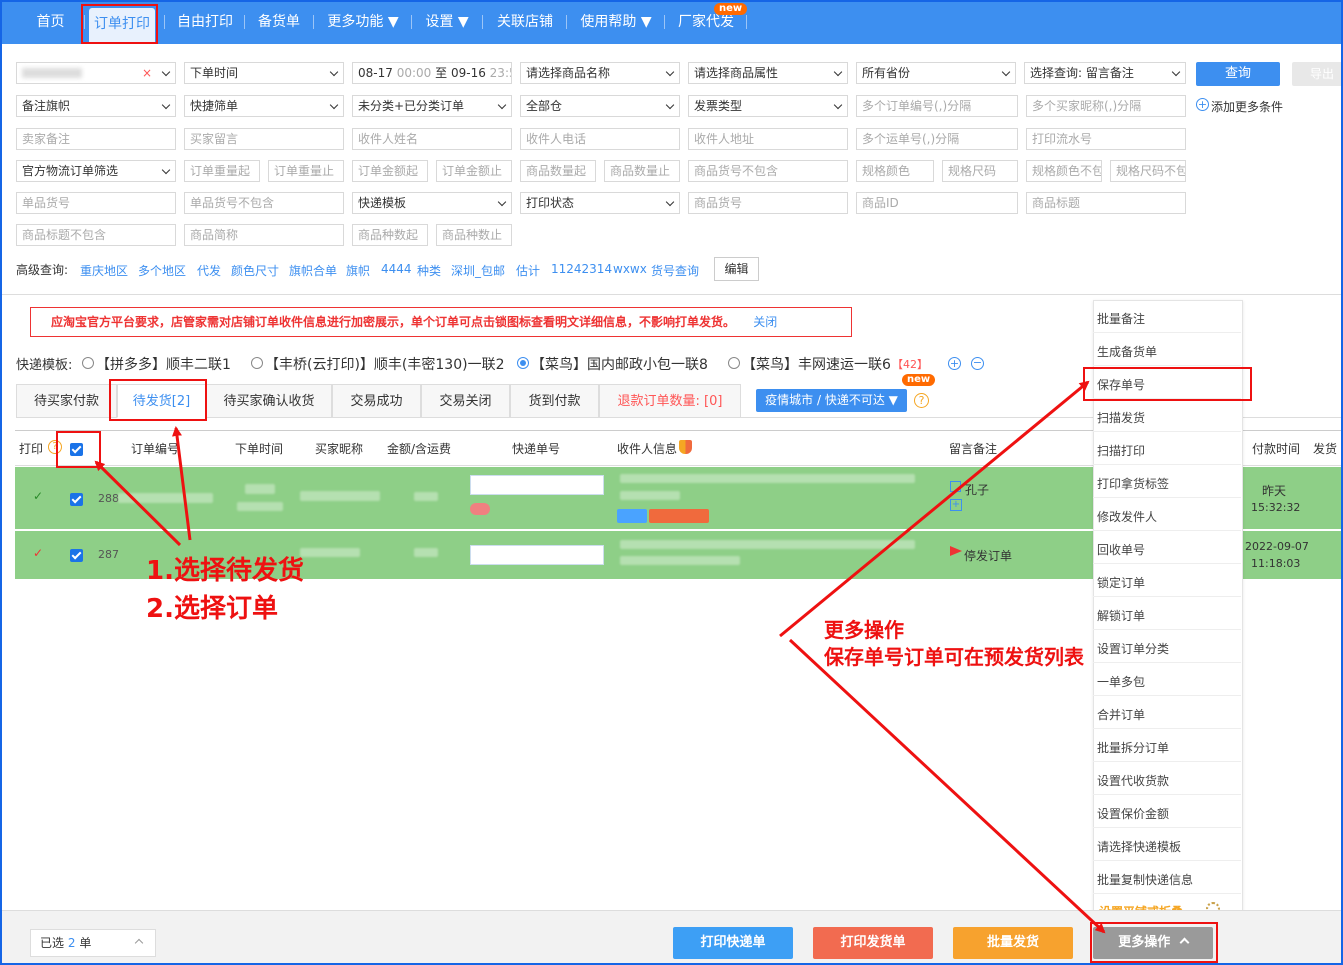 The image size is (1343, 965). Describe the element at coordinates (670, 401) in the screenshot. I see `tab-refund-orders: 退款订单数量: [0]` at that location.